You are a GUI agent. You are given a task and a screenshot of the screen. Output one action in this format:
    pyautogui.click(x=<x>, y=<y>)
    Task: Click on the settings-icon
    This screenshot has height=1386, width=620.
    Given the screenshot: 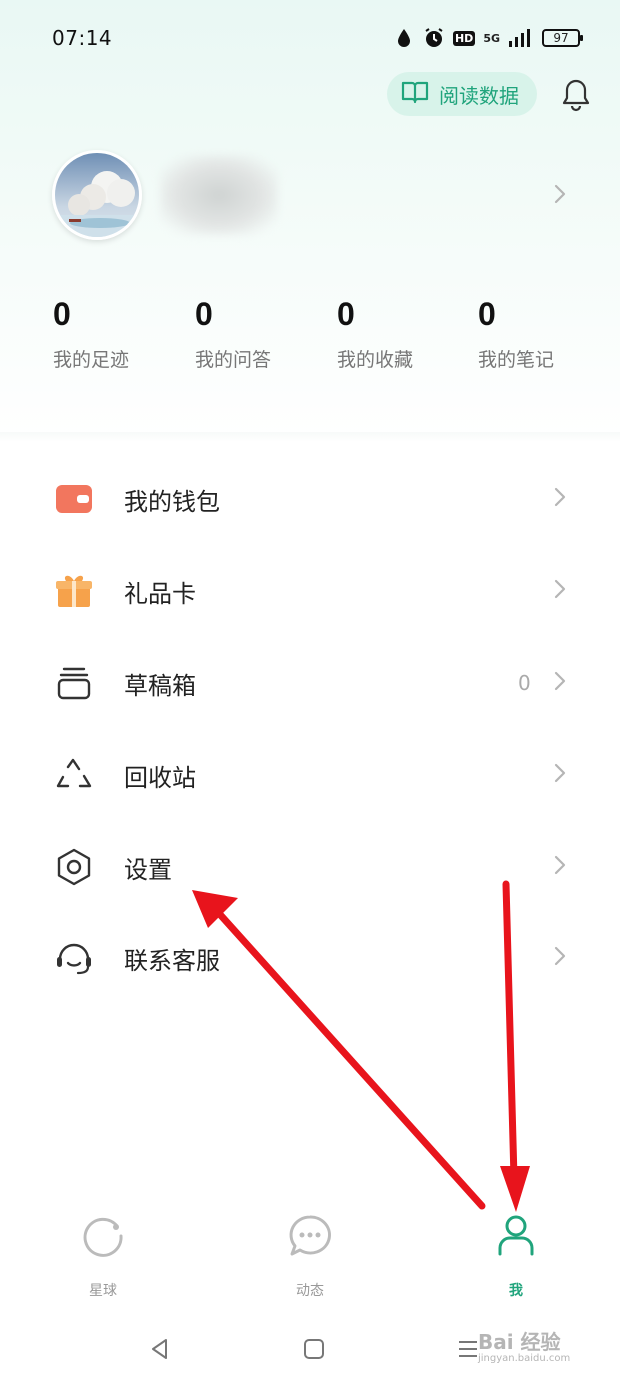 What is the action you would take?
    pyautogui.click(x=74, y=867)
    